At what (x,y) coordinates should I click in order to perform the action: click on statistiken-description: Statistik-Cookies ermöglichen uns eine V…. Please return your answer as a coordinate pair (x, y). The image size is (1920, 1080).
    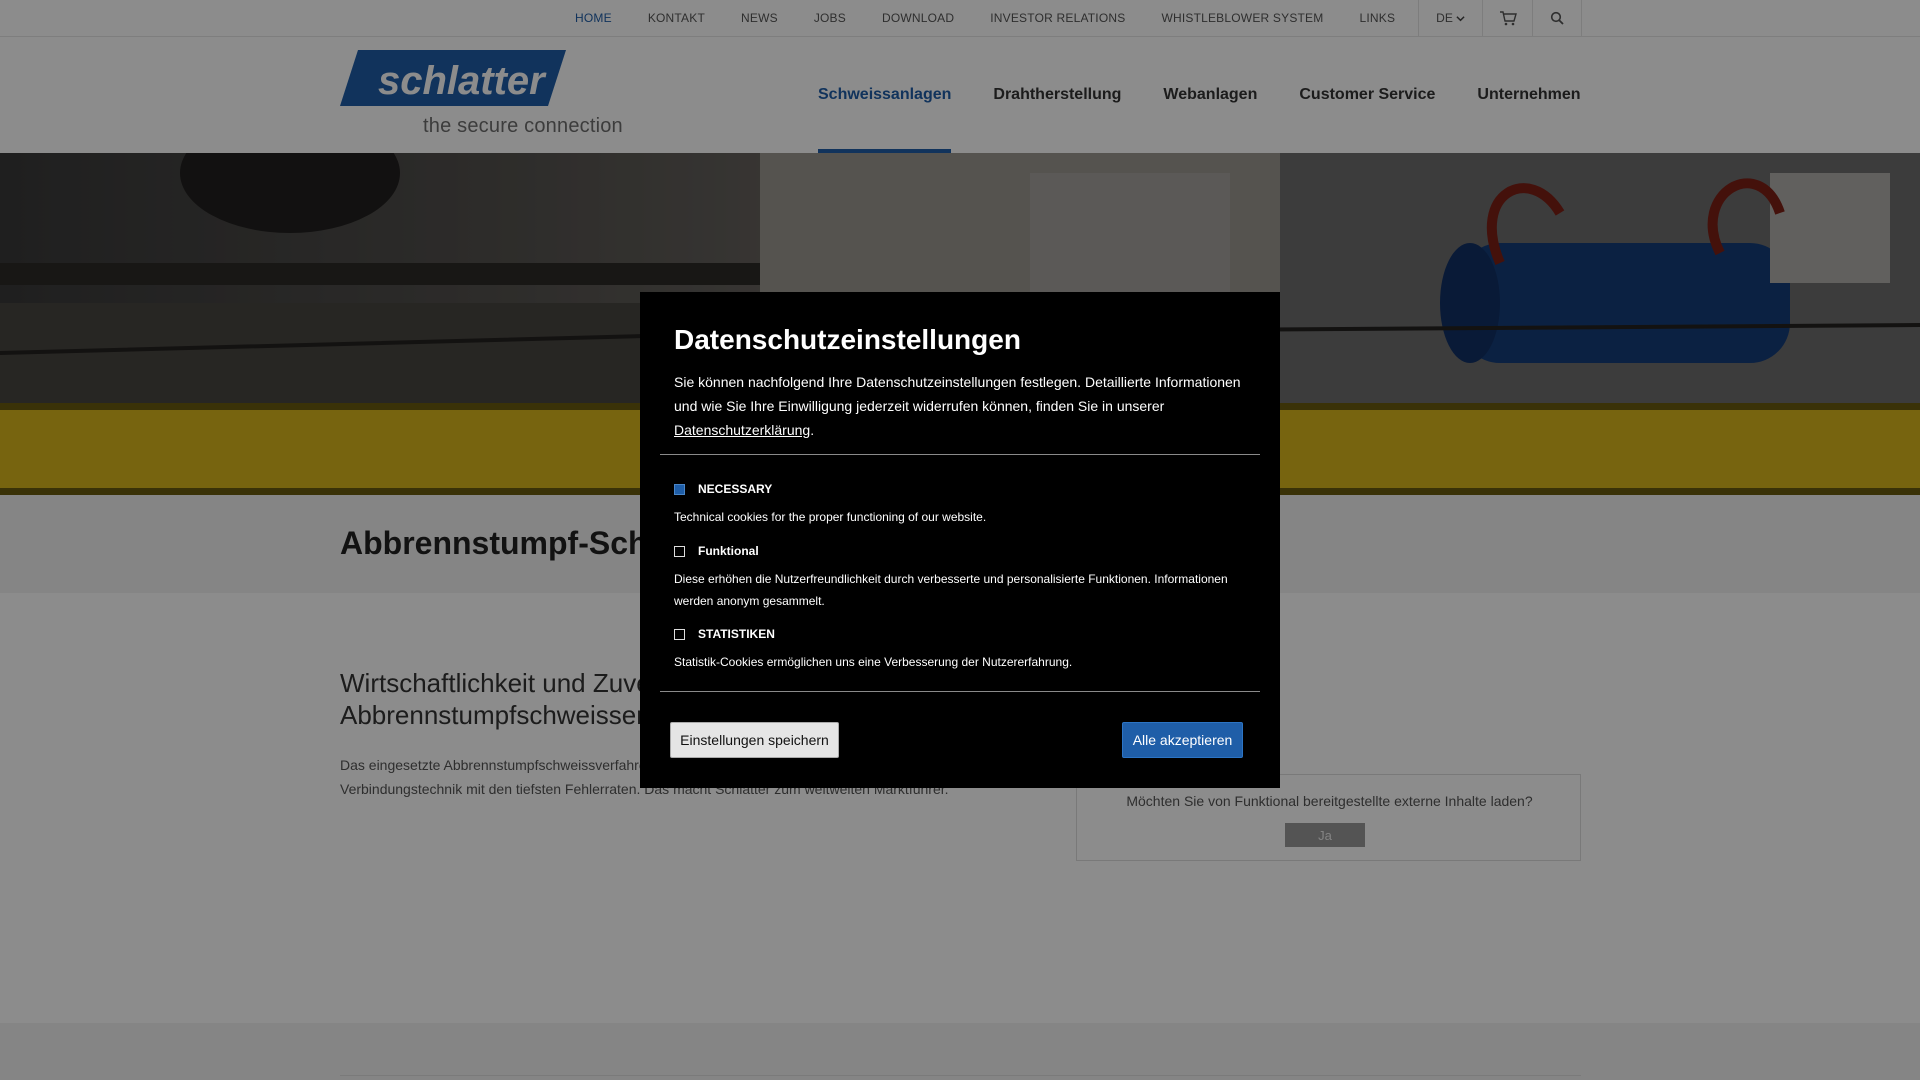
    Looking at the image, I should click on (873, 662).